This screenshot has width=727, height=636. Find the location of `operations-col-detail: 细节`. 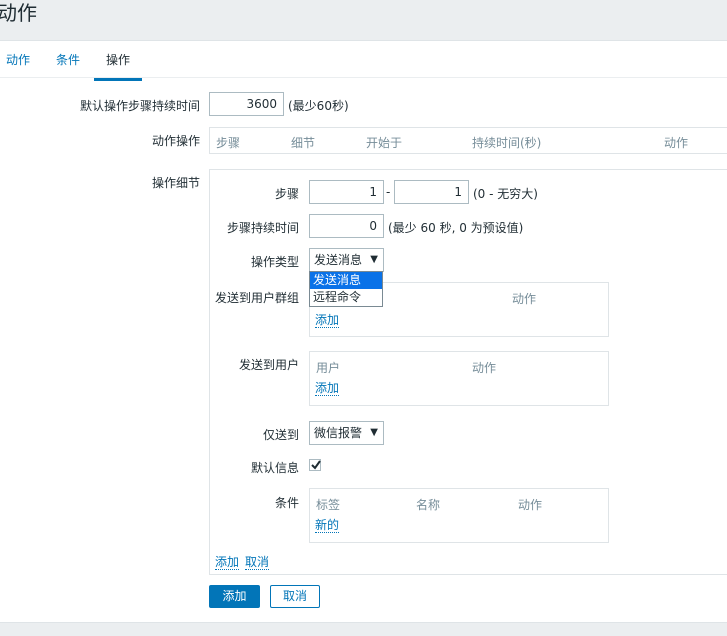

operations-col-detail: 细节 is located at coordinates (303, 143).